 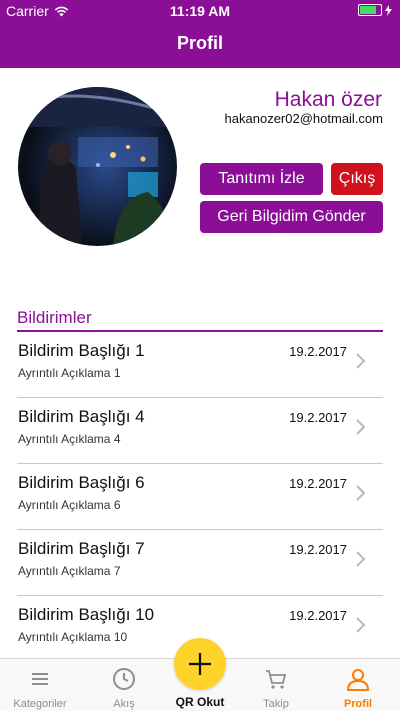 I want to click on tab-kategoriler: Kategoriler, so click(x=40, y=685).